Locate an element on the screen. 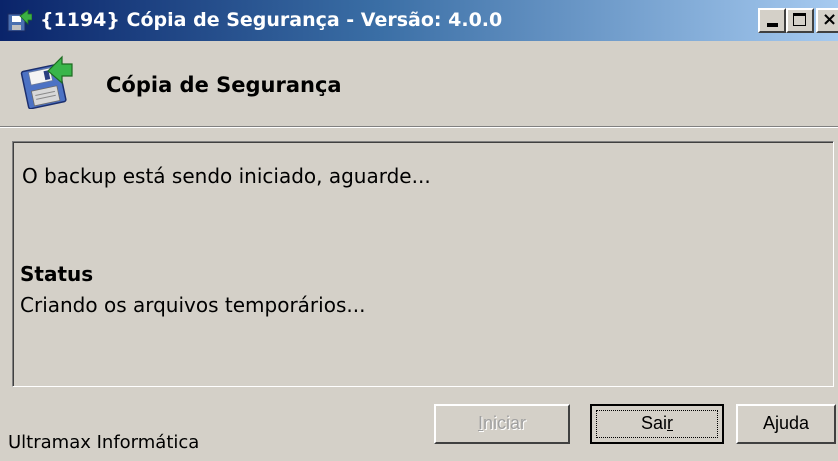  start-button-rest: niciar is located at coordinates (505, 423).